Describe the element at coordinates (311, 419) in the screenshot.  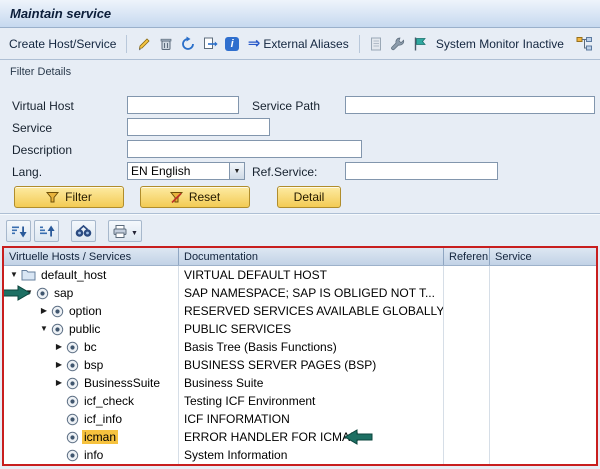
I see `node-documentation: ICF INFORMATION` at that location.